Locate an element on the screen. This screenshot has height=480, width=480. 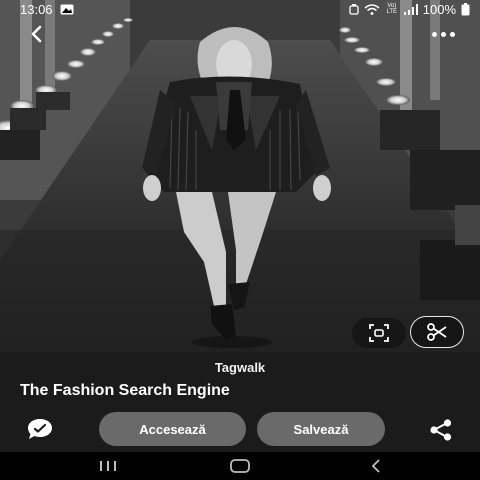
access-button: Accesează is located at coordinates (172, 429).